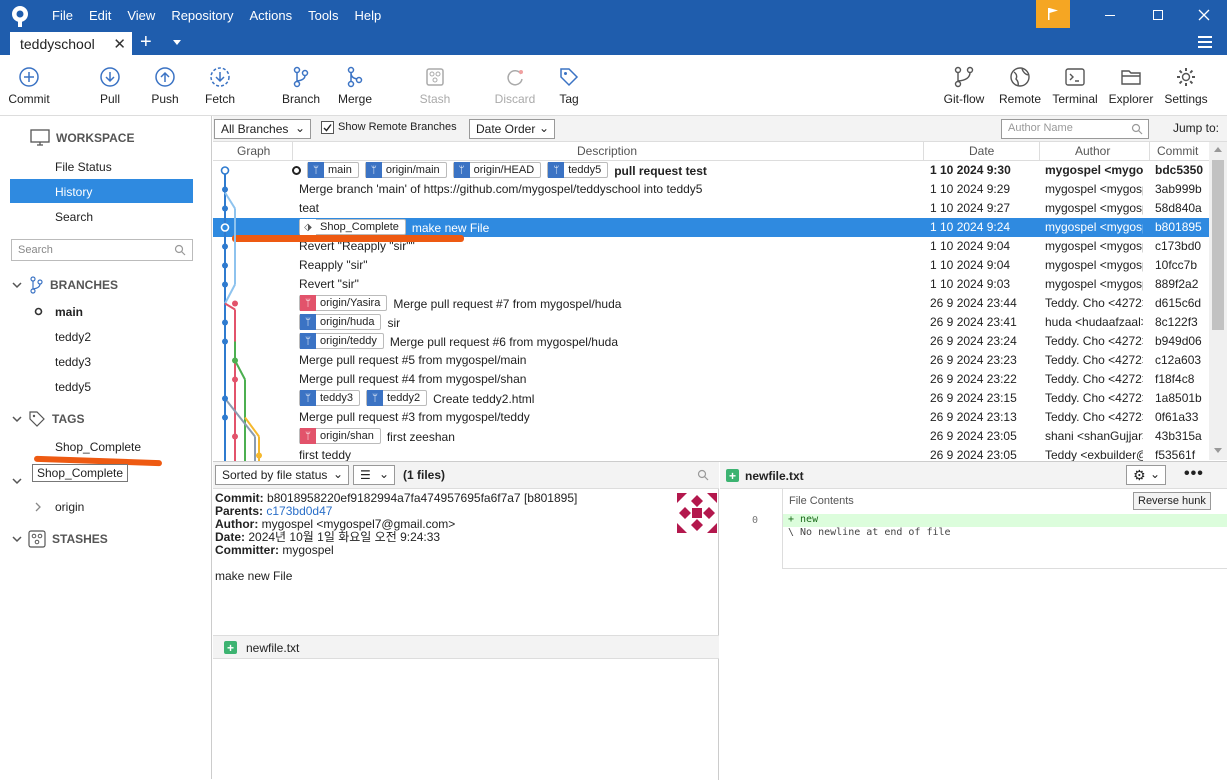 The height and width of the screenshot is (780, 1227). I want to click on menu-actions: Actions, so click(270, 16).